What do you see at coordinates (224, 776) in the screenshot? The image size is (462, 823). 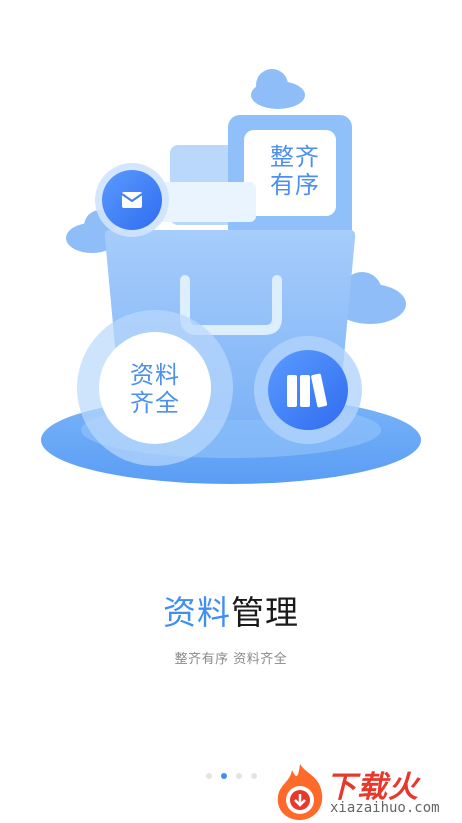 I see `page-dot-2-active` at bounding box center [224, 776].